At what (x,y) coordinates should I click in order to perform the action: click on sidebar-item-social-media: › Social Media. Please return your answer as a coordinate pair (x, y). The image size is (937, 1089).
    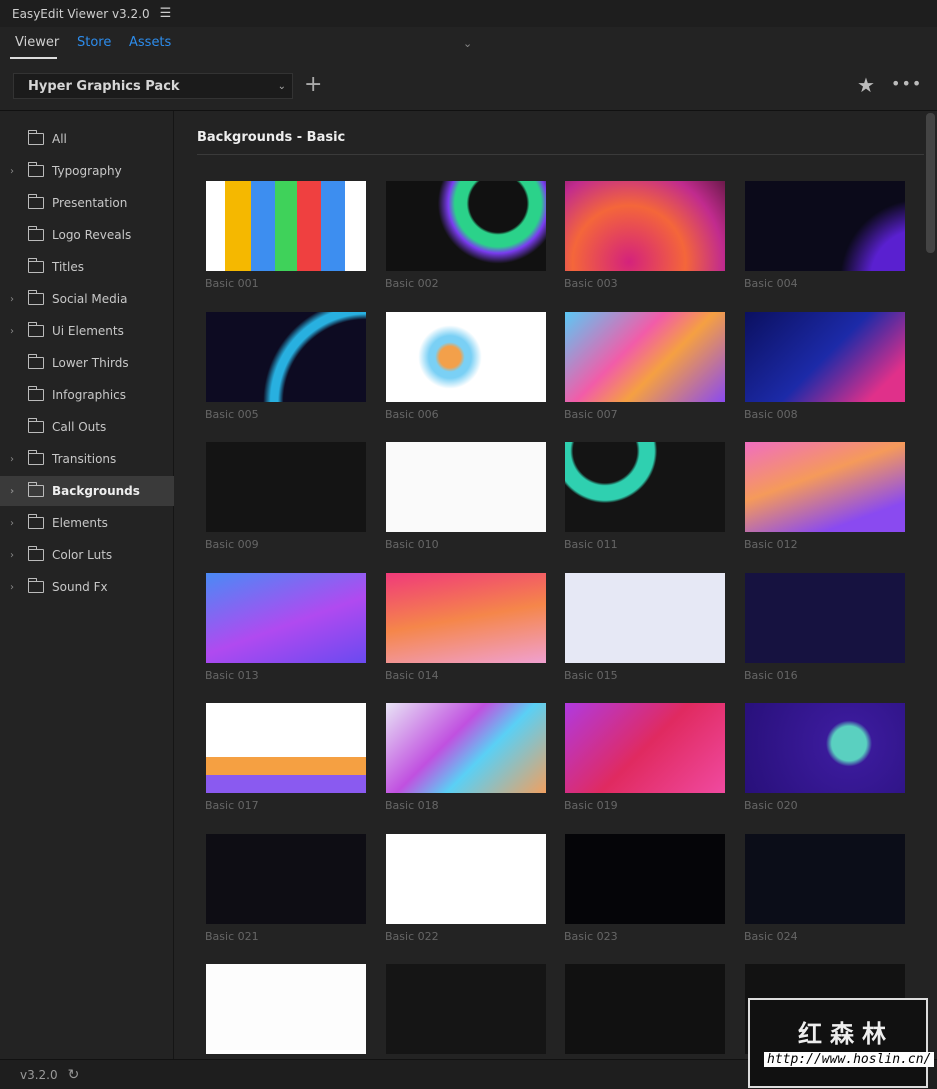
    Looking at the image, I should click on (87, 299).